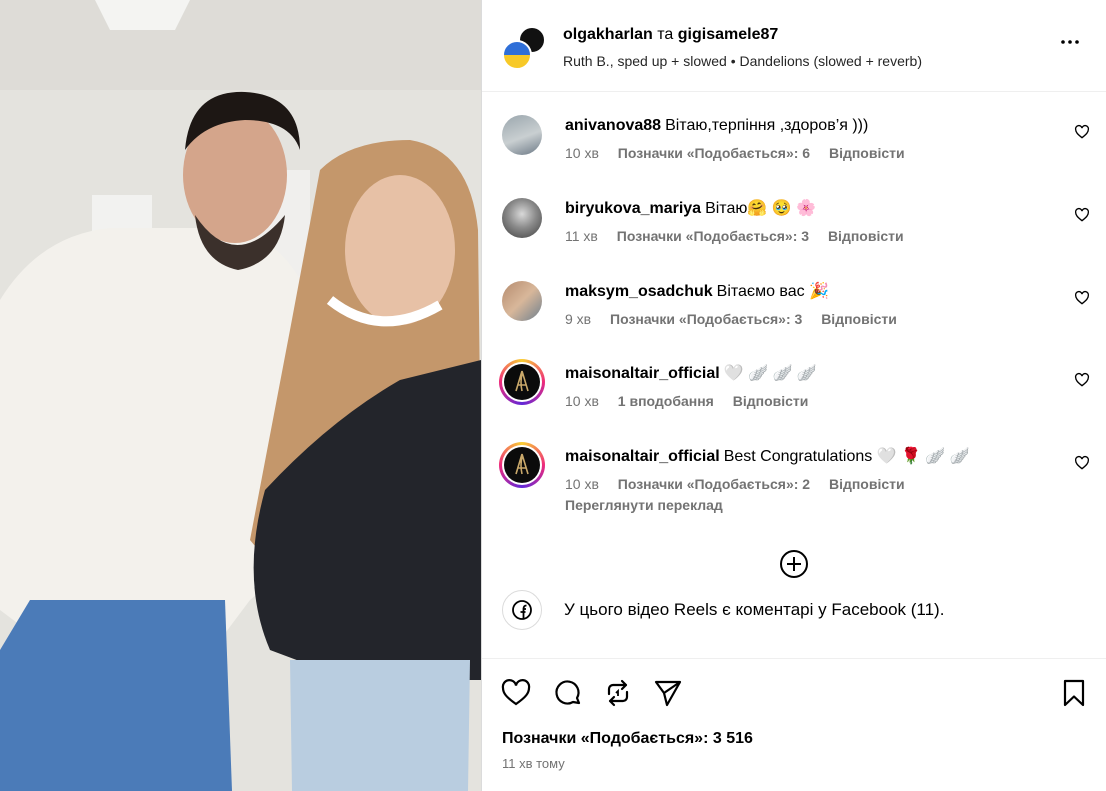 The width and height of the screenshot is (1106, 791). I want to click on comment-text: 🤍 🪽 🪽 🪽, so click(770, 373).